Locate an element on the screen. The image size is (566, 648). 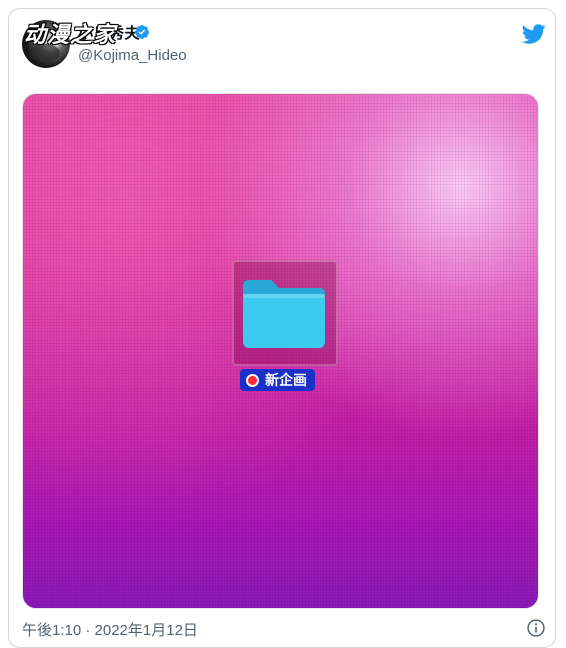
tweet-timestamp: 午後1:10 · 2022年1月12日 is located at coordinates (110, 629).